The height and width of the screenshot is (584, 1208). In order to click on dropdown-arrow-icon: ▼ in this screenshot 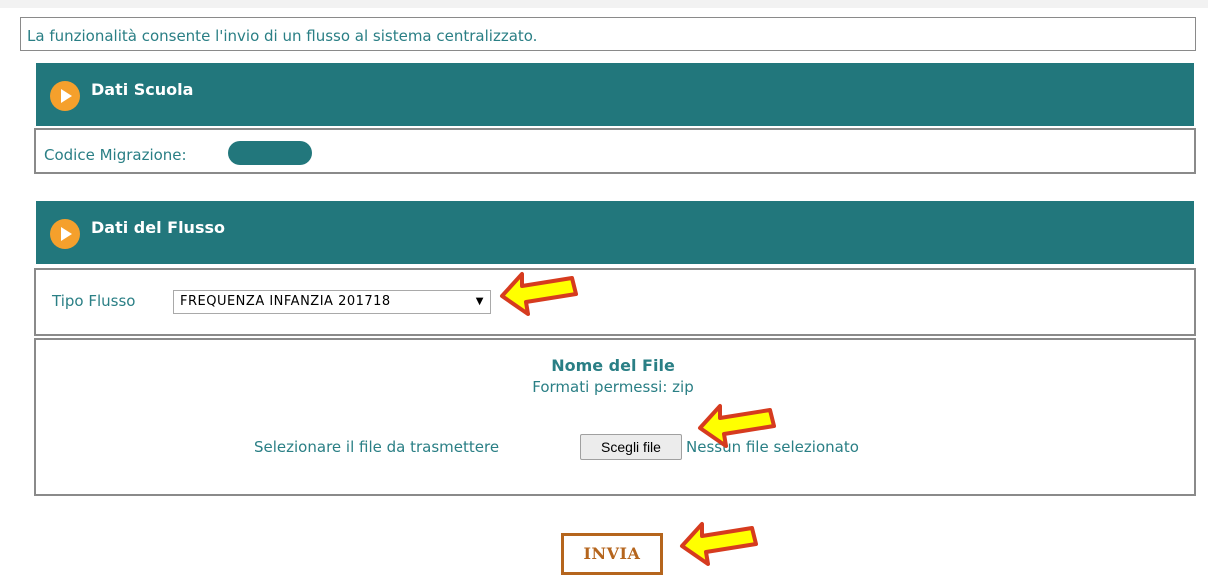, I will do `click(479, 301)`.